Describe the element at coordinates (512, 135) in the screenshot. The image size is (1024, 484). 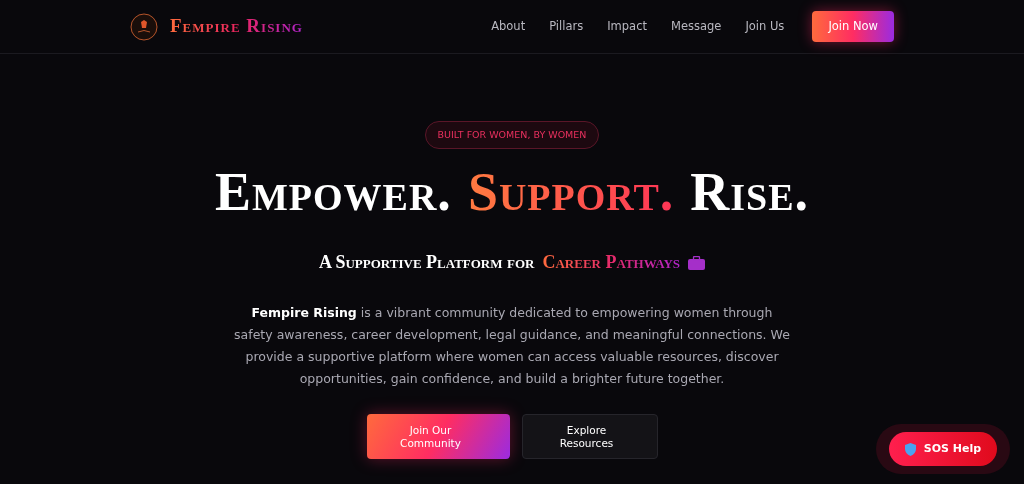
I see `tagline-badge: BUILT FOR WOMEN, BY WOMEN` at that location.